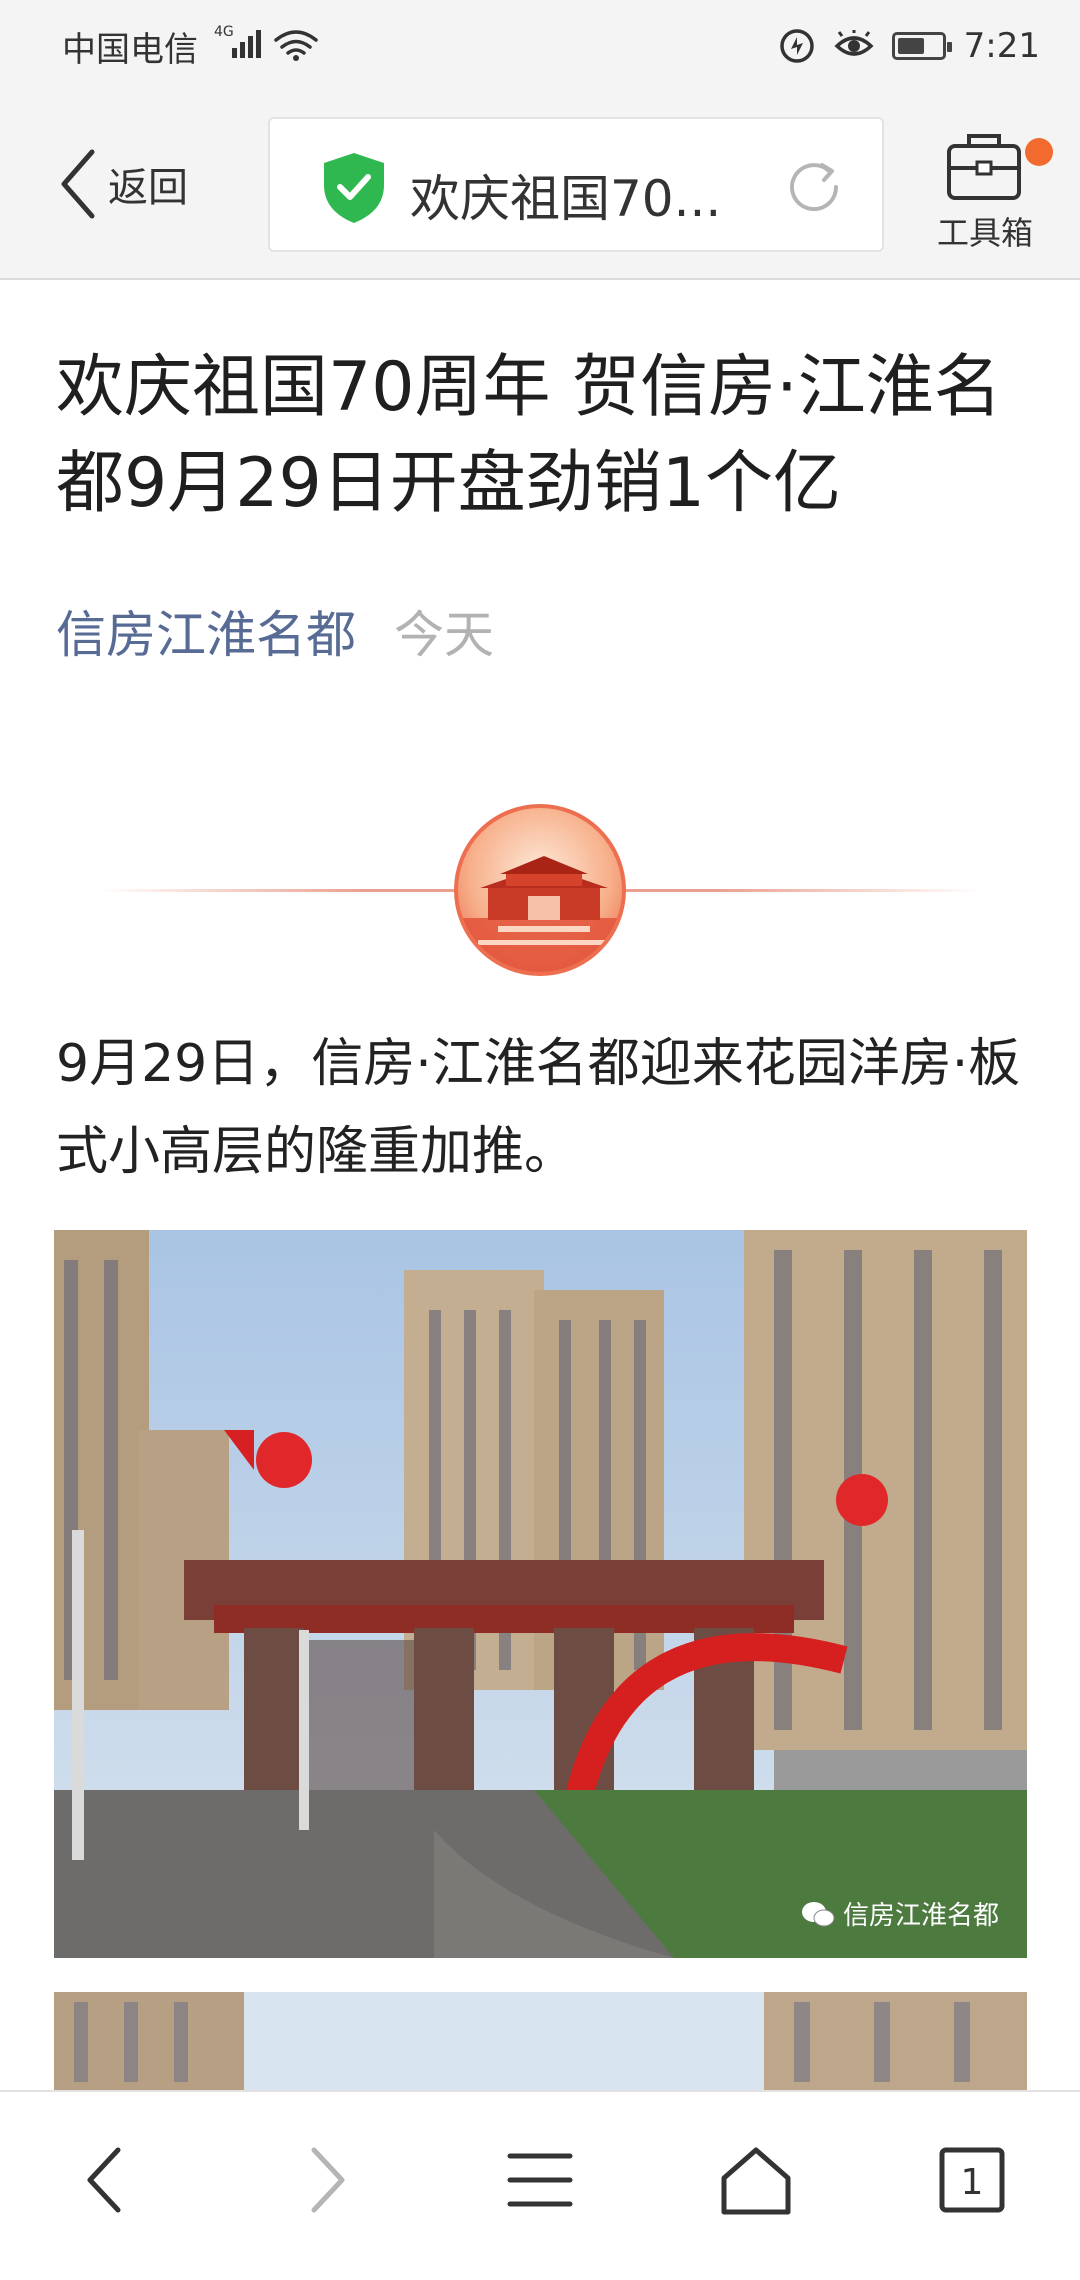  I want to click on clock: 7:21, so click(1001, 46).